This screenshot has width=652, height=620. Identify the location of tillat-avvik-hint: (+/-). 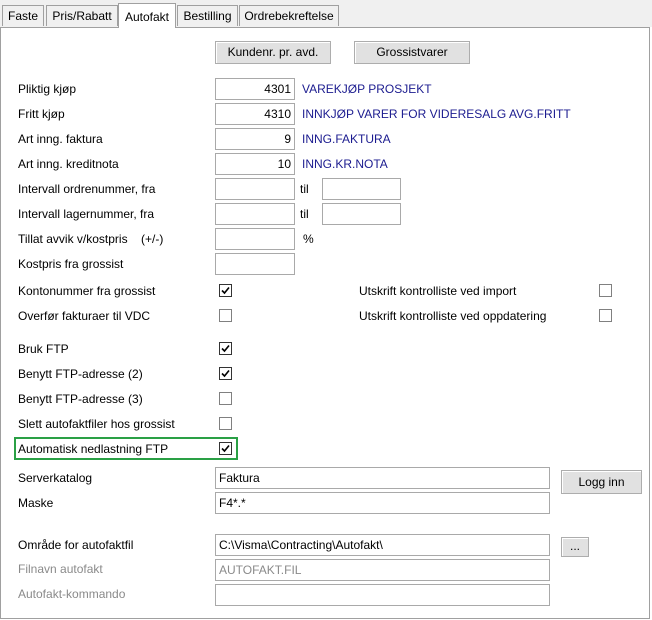
(152, 239).